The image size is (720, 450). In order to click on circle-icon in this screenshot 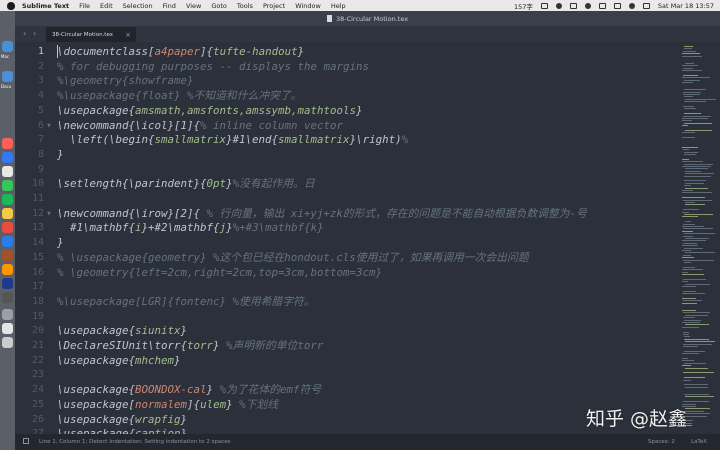, I will do `click(558, 5)`.